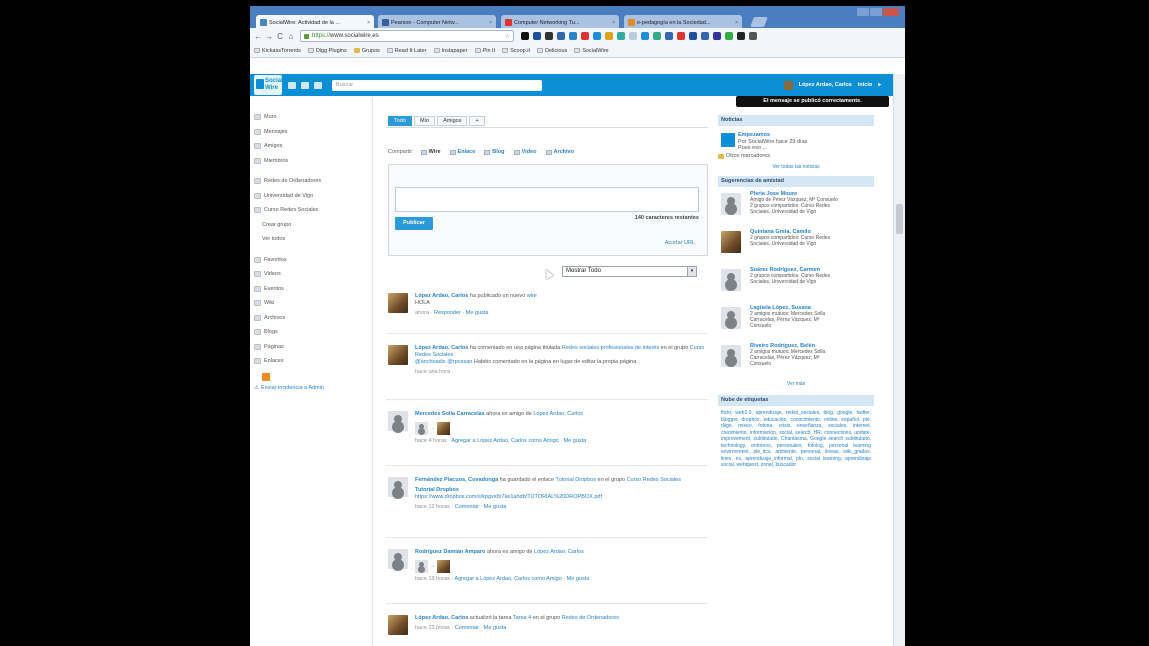  Describe the element at coordinates (576, 480) in the screenshot. I see `post-object-link: Tutorial Dropbox` at that location.